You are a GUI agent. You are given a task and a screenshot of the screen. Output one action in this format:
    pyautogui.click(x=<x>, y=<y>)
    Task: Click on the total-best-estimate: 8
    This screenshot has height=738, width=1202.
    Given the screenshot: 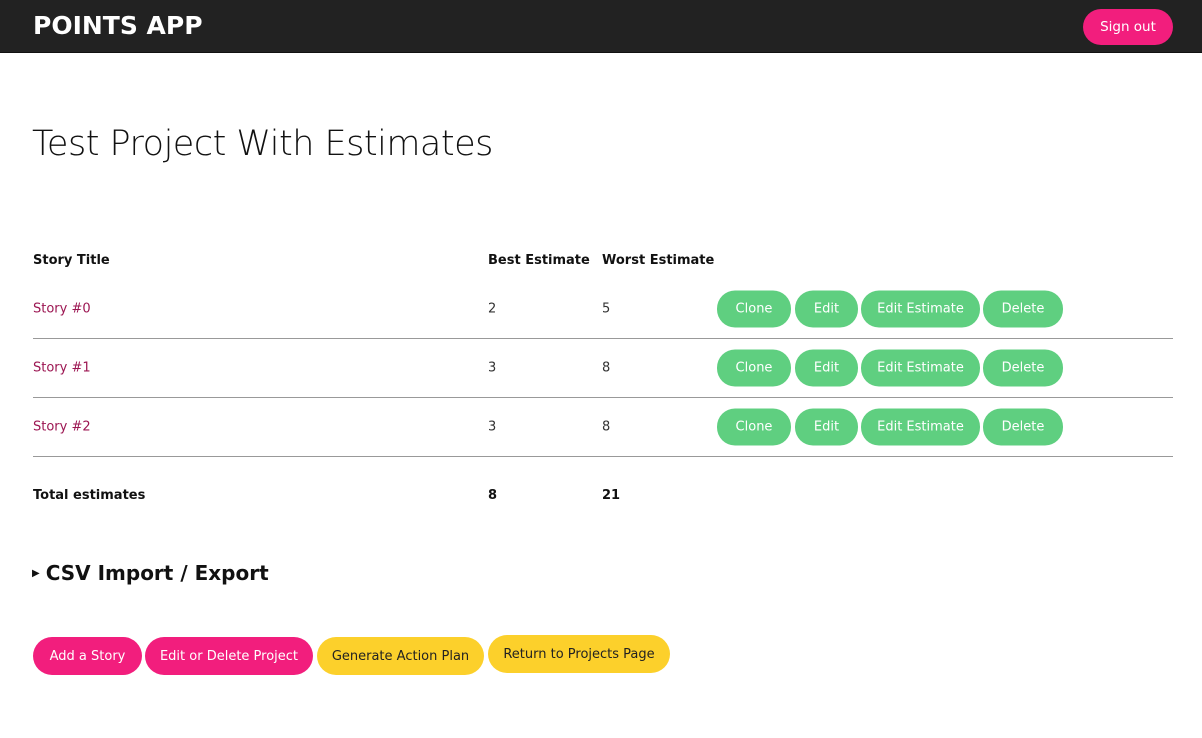 What is the action you would take?
    pyautogui.click(x=493, y=495)
    